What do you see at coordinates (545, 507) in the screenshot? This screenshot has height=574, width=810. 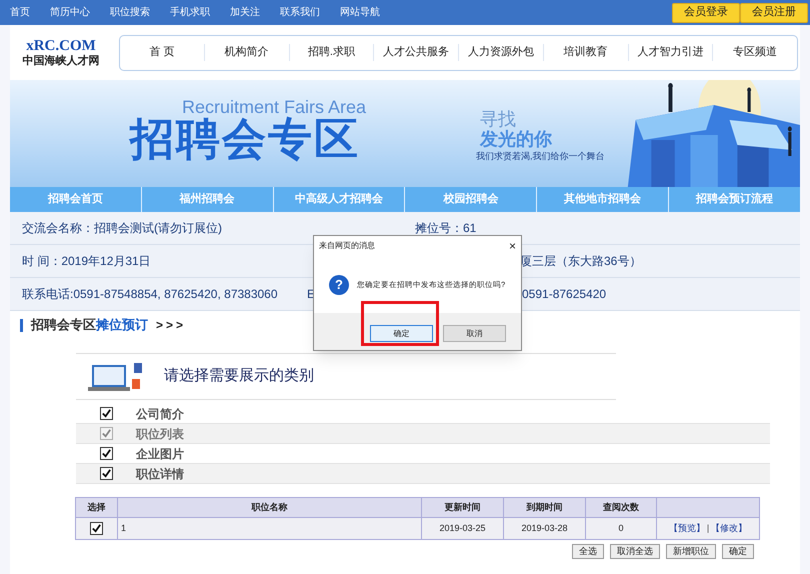 I see `column-header: 到期时间` at bounding box center [545, 507].